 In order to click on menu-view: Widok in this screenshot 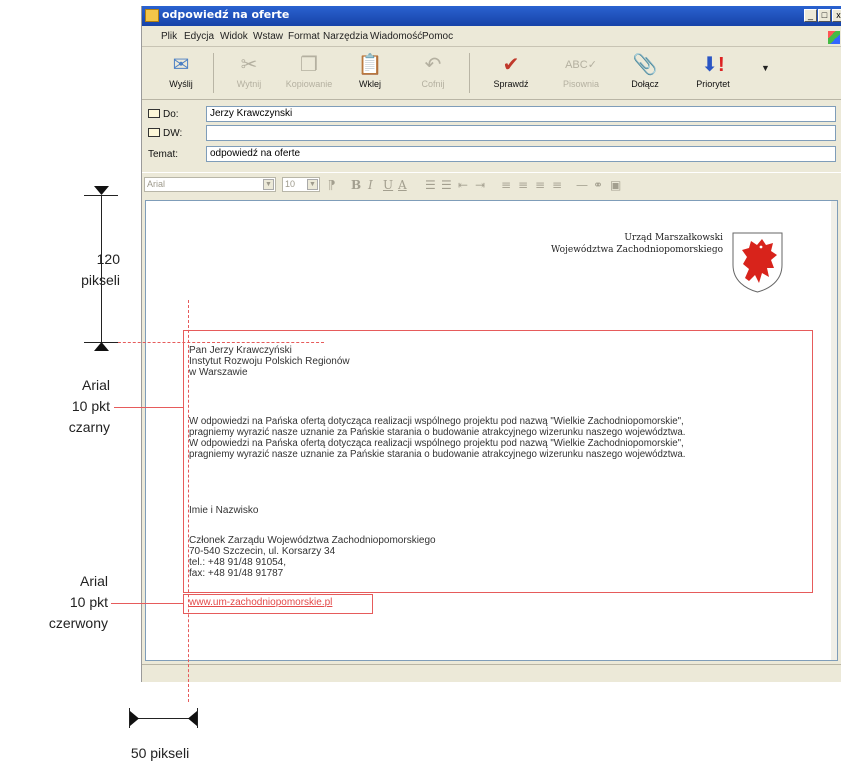, I will do `click(234, 36)`.